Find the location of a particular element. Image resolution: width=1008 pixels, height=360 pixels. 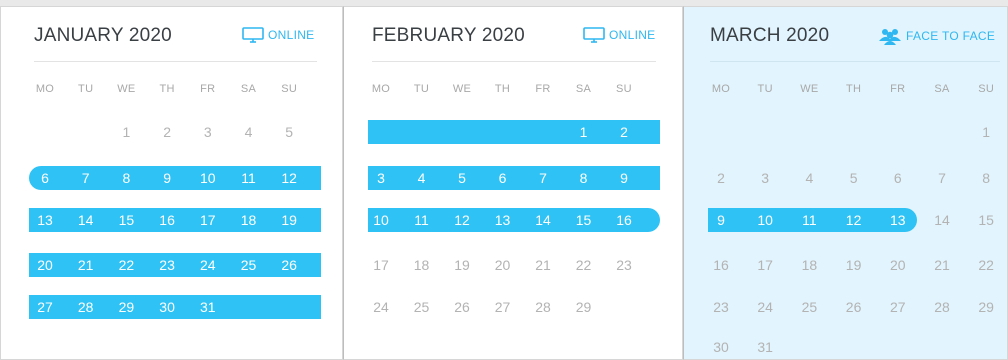

weekday-header: MO is located at coordinates (721, 89).